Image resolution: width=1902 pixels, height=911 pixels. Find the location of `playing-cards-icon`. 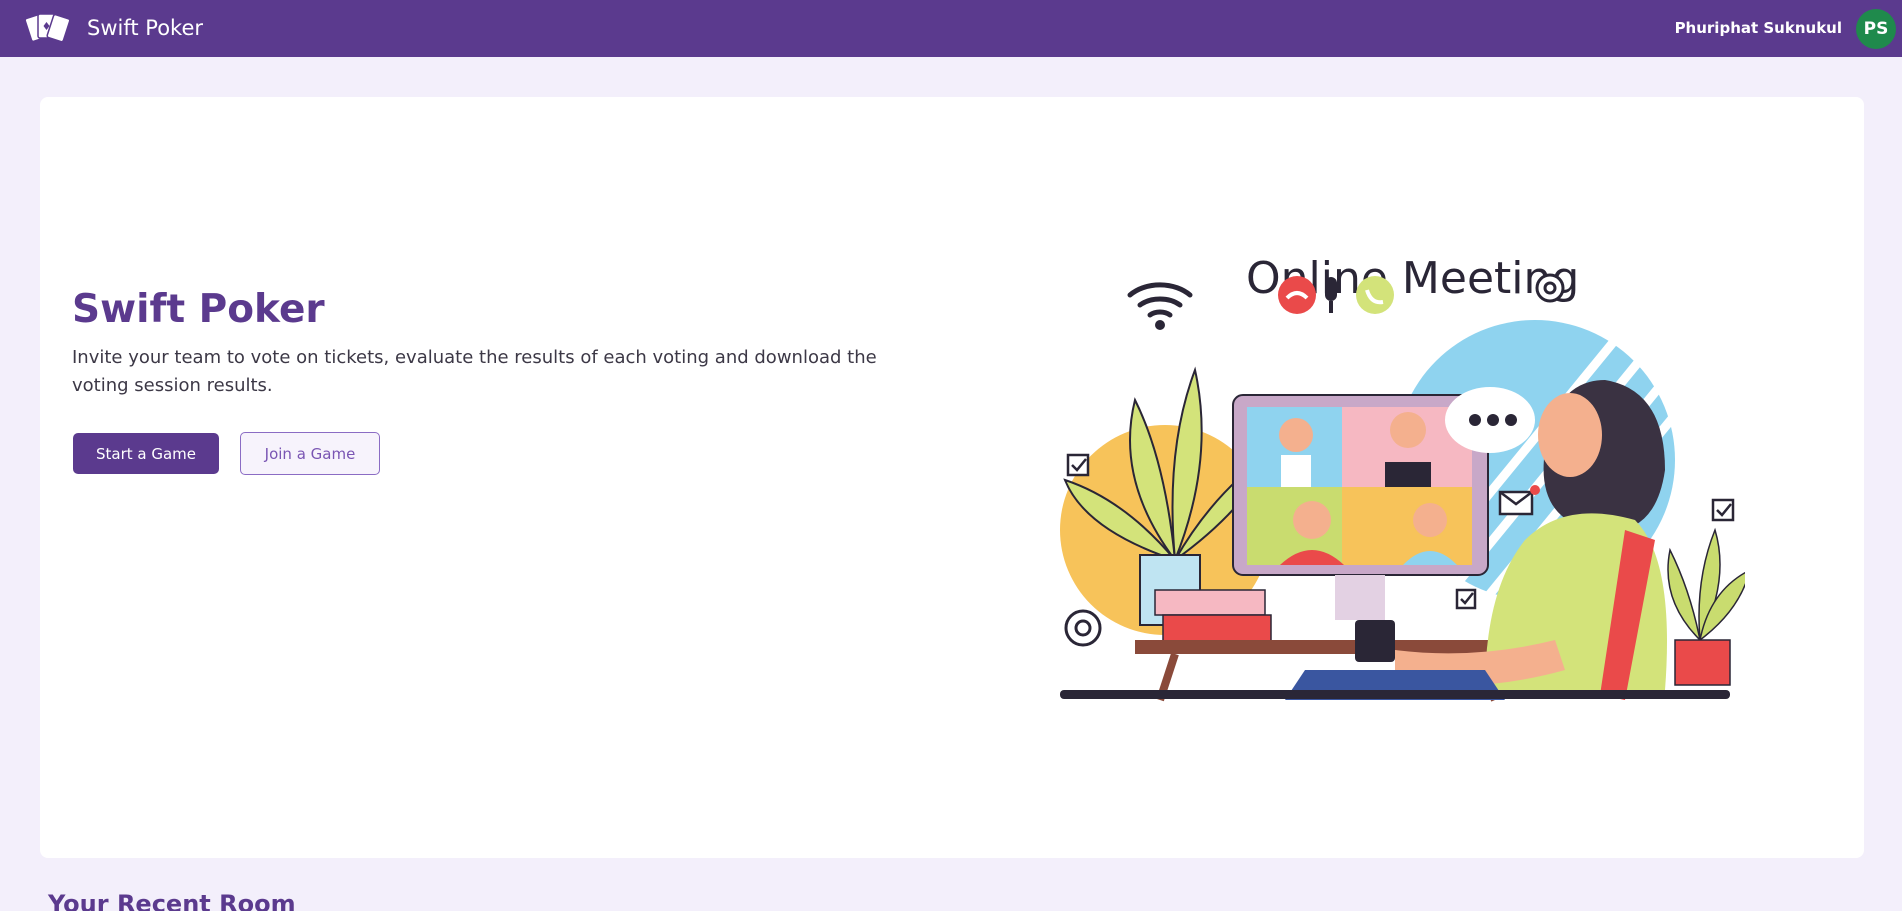

playing-cards-icon is located at coordinates (48, 29).